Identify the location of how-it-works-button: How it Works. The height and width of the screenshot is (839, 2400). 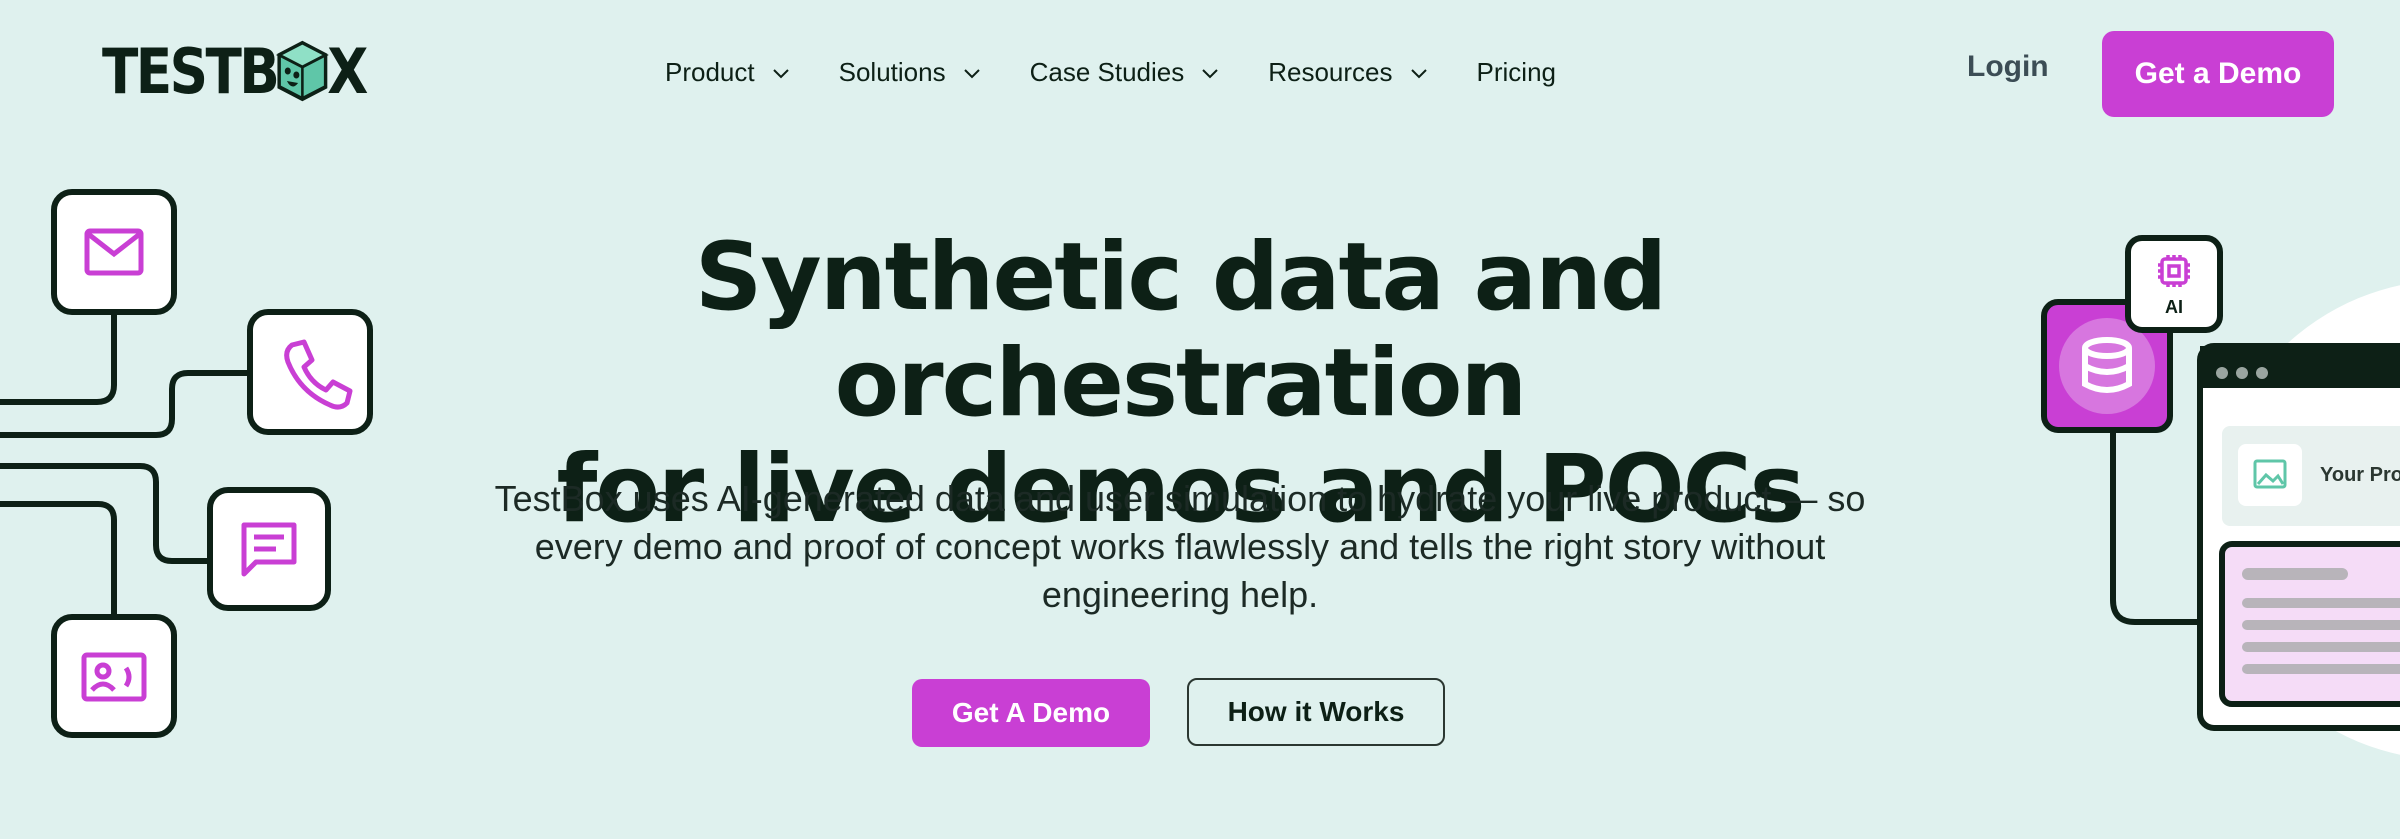
(1316, 712).